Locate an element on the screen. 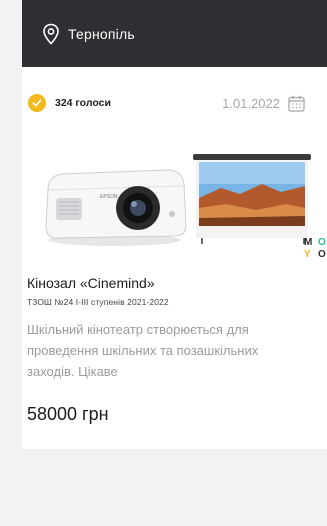 This screenshot has height=526, width=327. card-subtitle: ТЗОШ №24 І-ІІІ ступенів 2021-2022 is located at coordinates (98, 302).